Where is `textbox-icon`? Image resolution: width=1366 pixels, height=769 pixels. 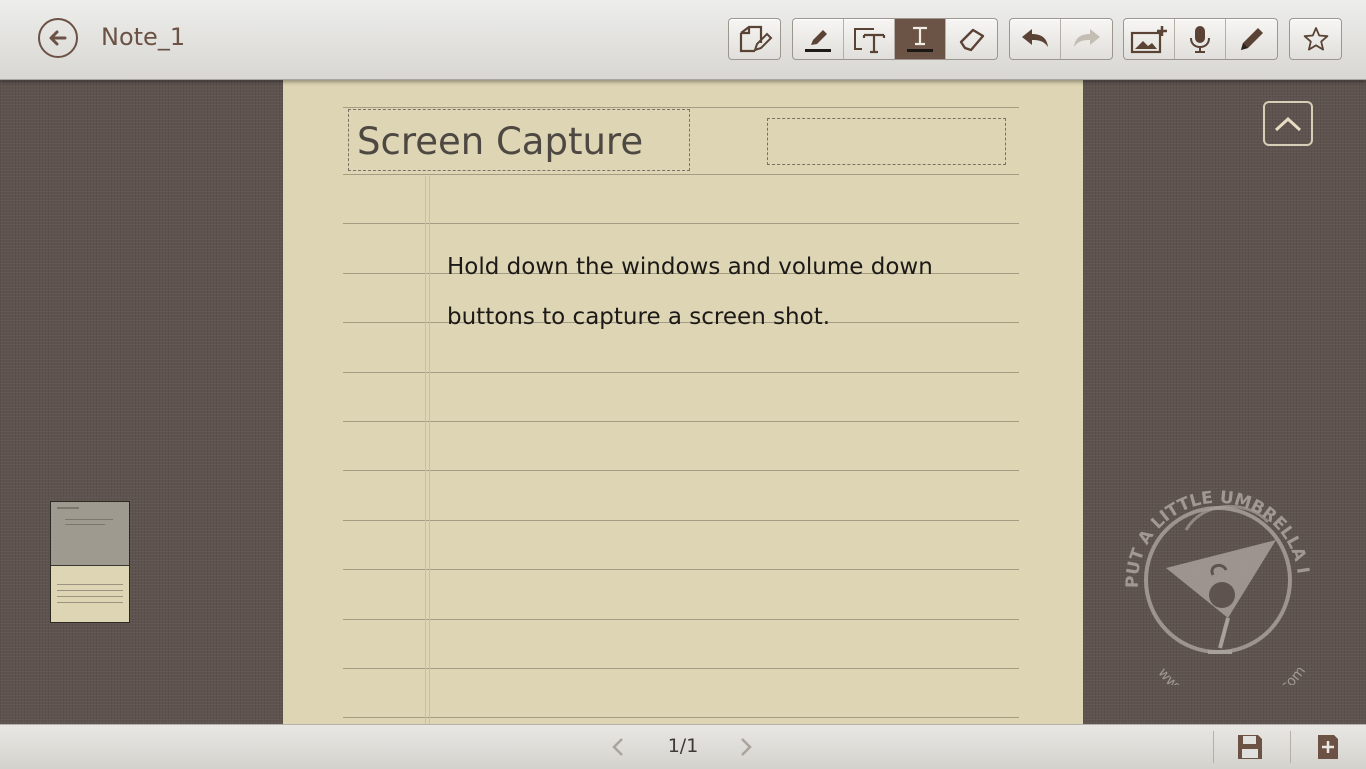 textbox-icon is located at coordinates (870, 41).